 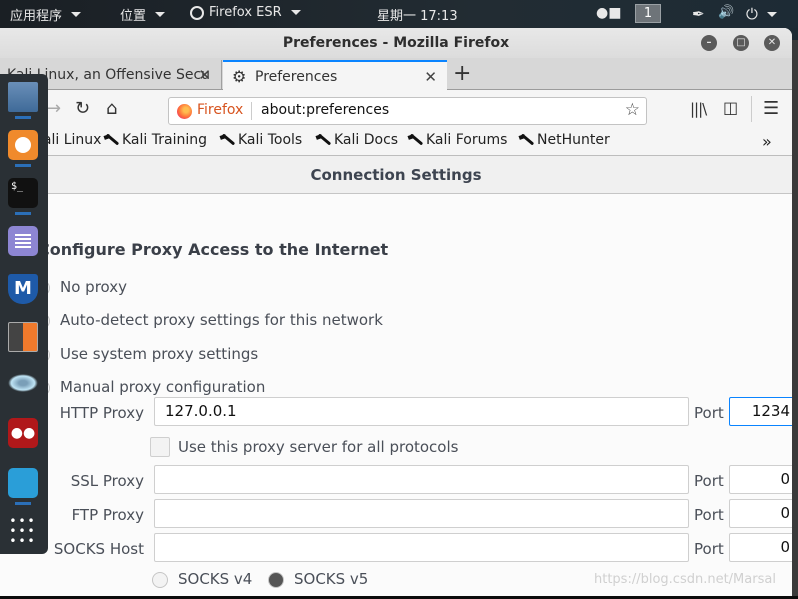 What do you see at coordinates (761, 14) in the screenshot?
I see `power-icon: ⏻` at bounding box center [761, 14].